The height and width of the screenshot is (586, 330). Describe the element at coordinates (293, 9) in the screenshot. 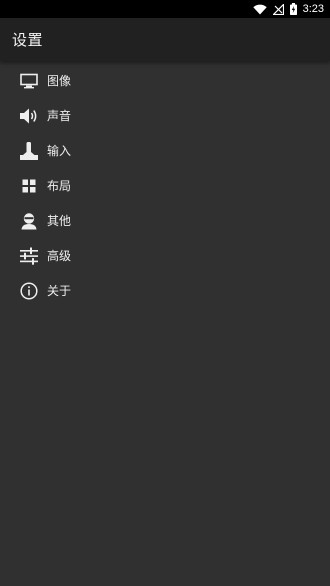

I see `battery-charging-icon` at that location.